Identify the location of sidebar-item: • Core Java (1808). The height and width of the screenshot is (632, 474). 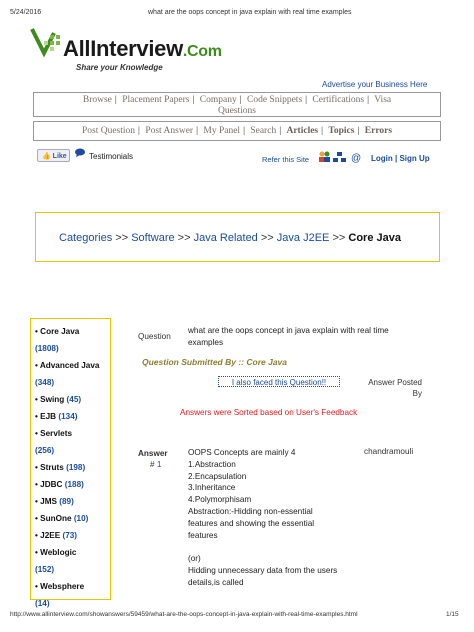
(72, 340).